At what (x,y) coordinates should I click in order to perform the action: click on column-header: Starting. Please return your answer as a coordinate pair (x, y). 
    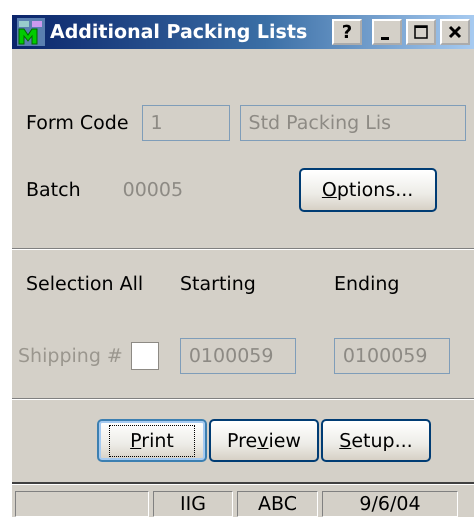
    Looking at the image, I should click on (218, 284).